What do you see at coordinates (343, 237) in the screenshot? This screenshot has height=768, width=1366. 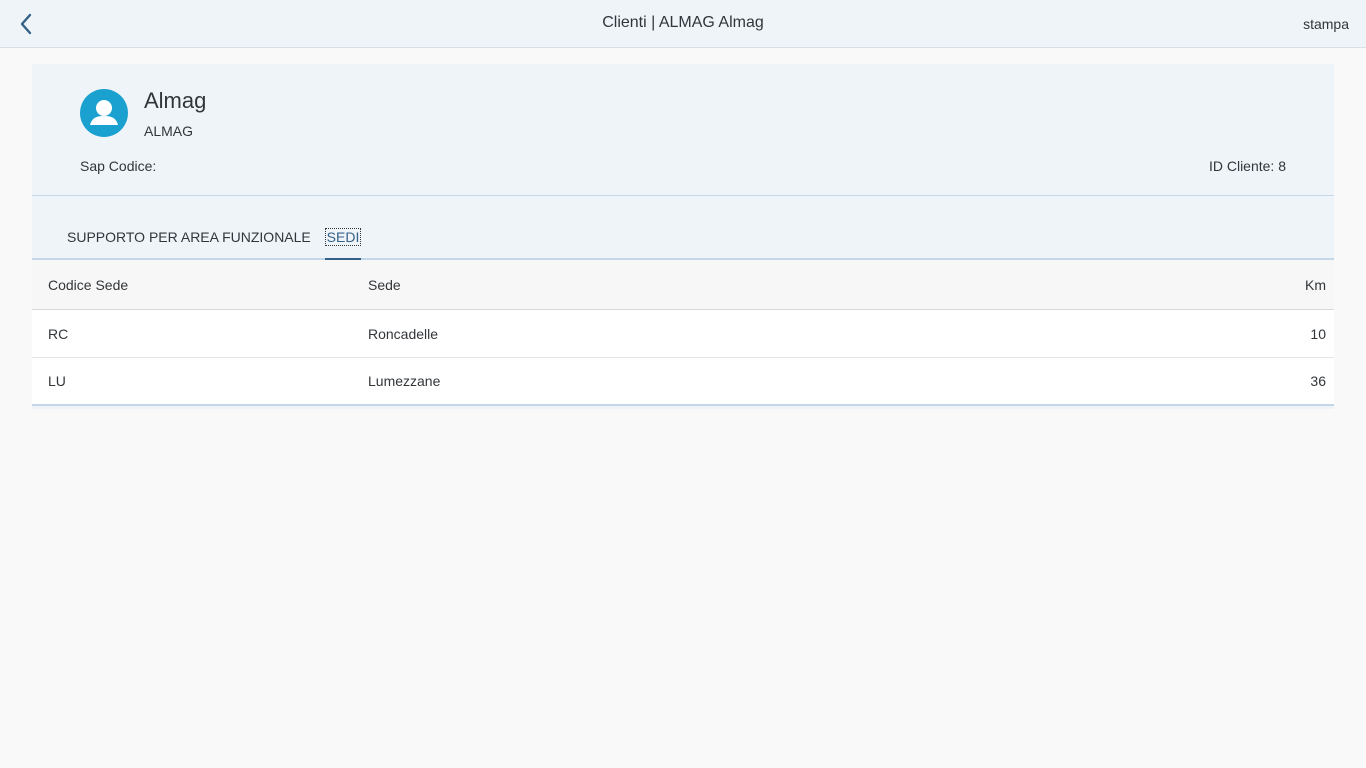 I see `tab-sedi-label: SEDI` at bounding box center [343, 237].